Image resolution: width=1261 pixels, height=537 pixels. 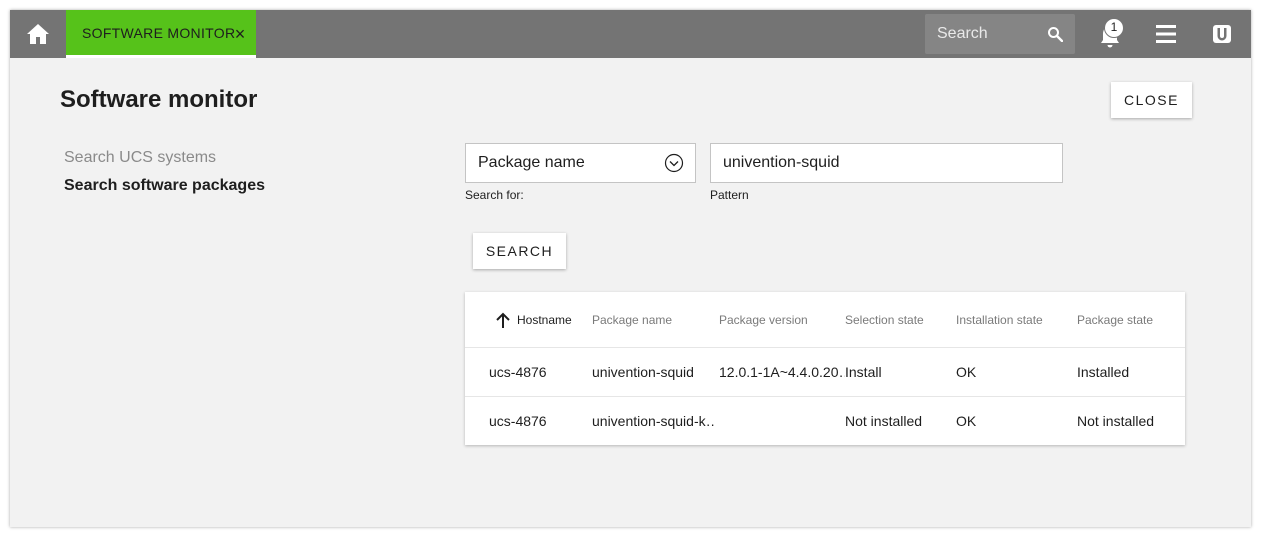 I want to click on global-search, so click(x=1000, y=34).